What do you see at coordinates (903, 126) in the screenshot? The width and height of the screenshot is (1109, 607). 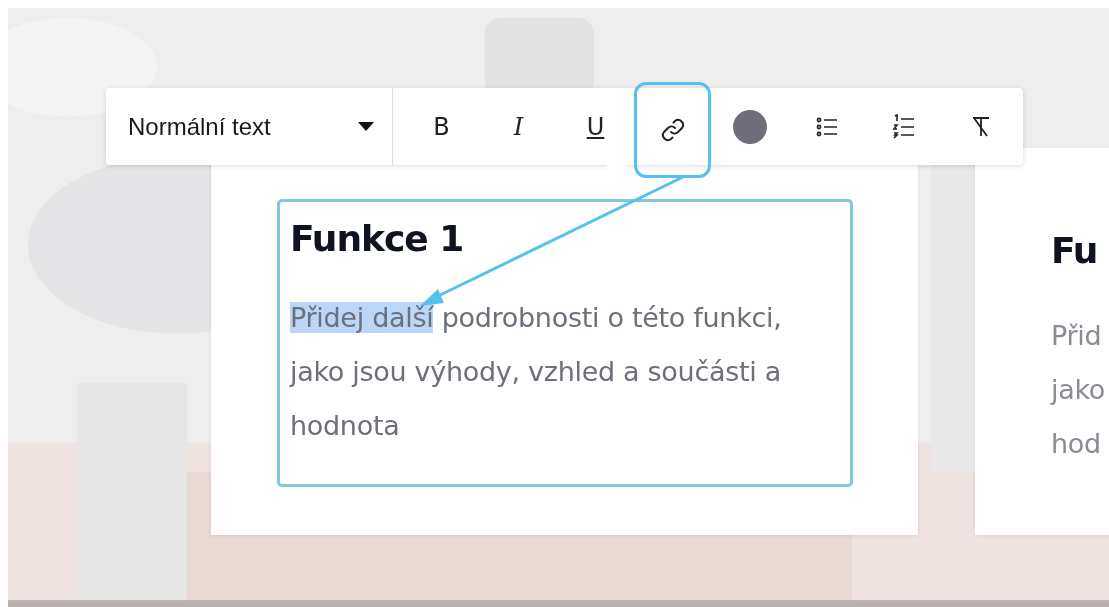 I see `numbered-list-icon` at bounding box center [903, 126].